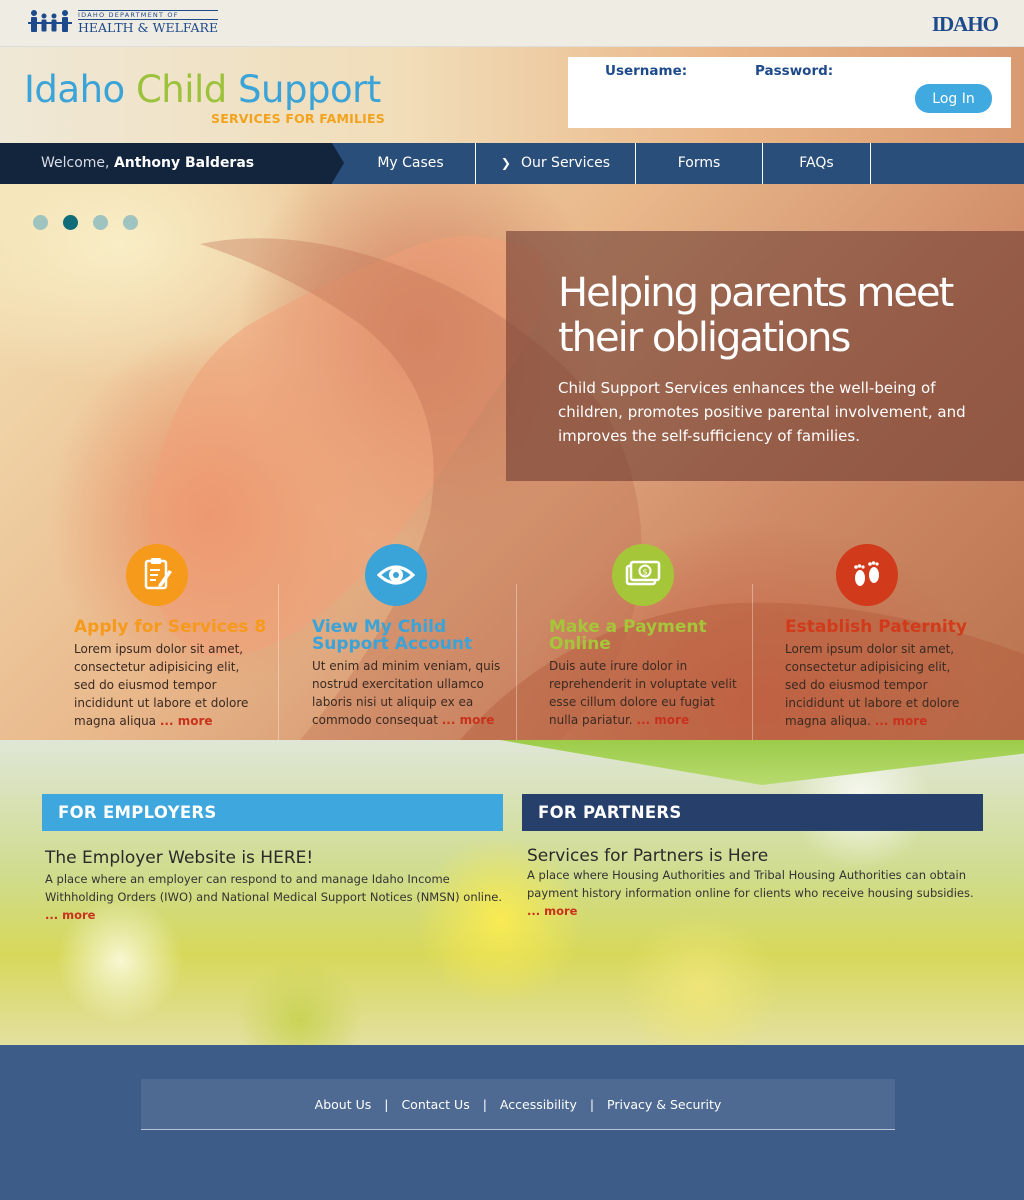  Describe the element at coordinates (755, 856) in the screenshot. I see `partners-title: Services for Partners is Here` at that location.